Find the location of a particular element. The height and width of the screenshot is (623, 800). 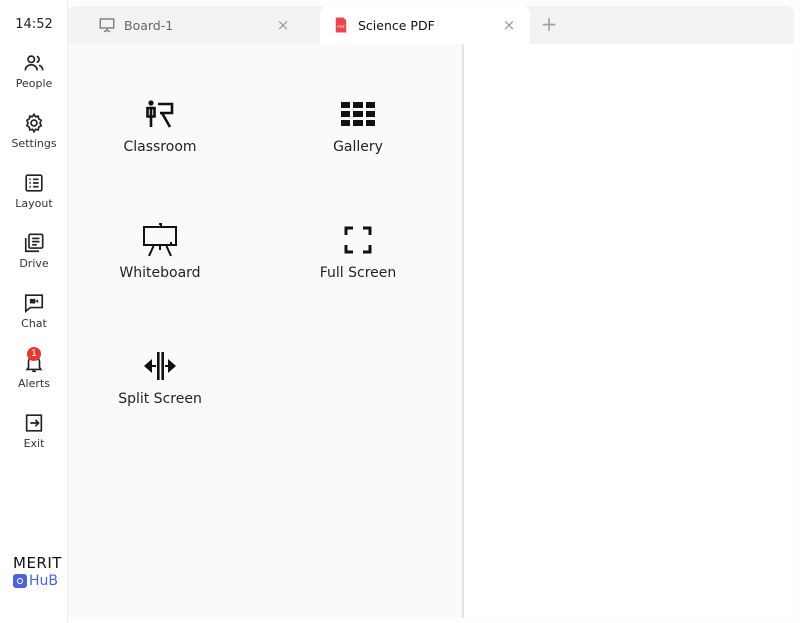

layout-option-classroom: Classroom is located at coordinates (160, 136).